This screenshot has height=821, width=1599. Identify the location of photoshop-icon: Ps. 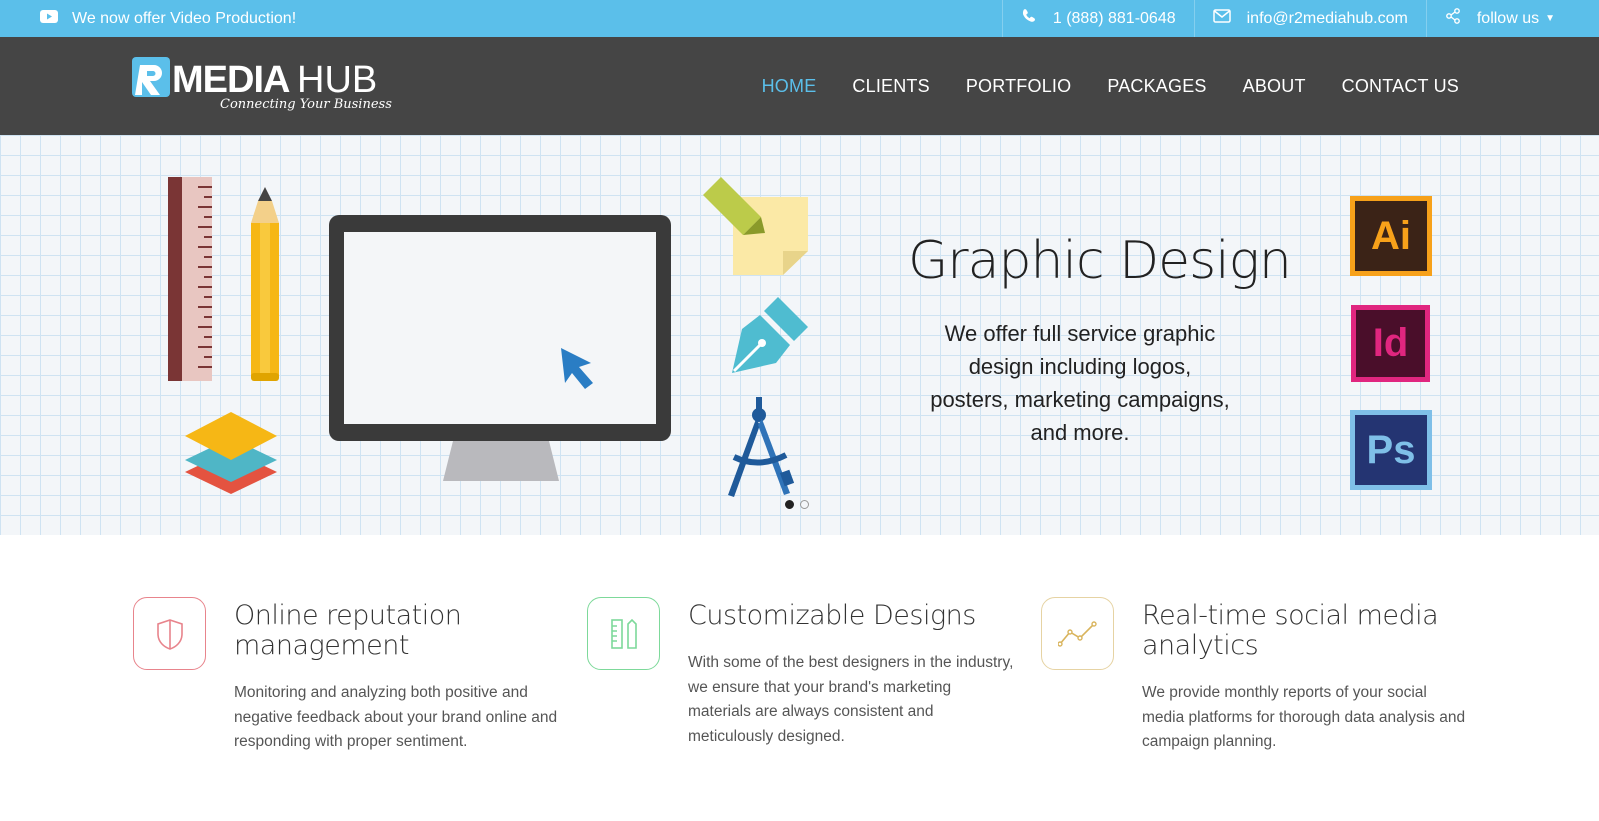
(1391, 450).